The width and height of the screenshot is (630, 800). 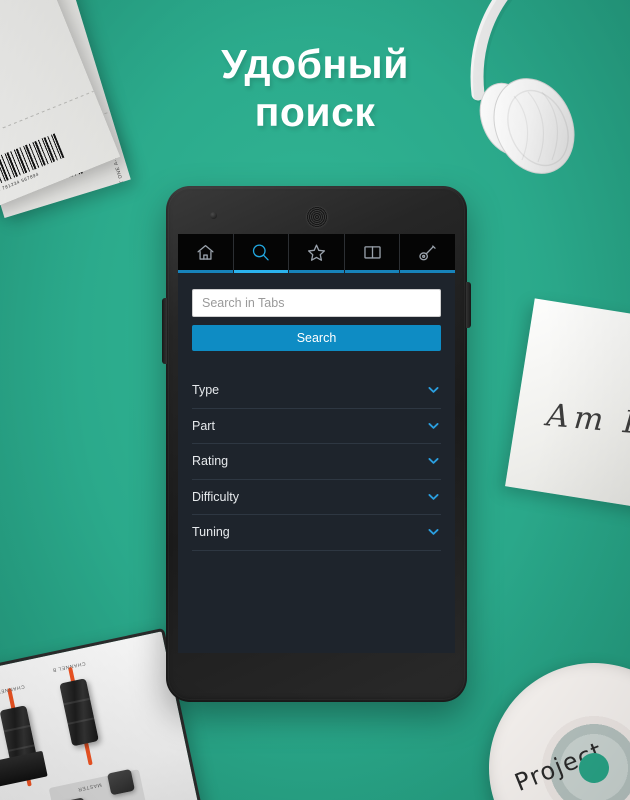 I want to click on filter-row-difficulty: Difficulty, so click(x=316, y=497).